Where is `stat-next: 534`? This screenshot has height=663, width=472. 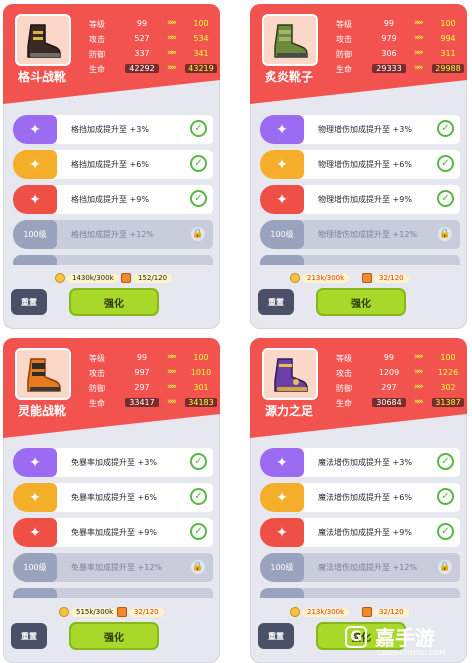
stat-next: 534 is located at coordinates (201, 38).